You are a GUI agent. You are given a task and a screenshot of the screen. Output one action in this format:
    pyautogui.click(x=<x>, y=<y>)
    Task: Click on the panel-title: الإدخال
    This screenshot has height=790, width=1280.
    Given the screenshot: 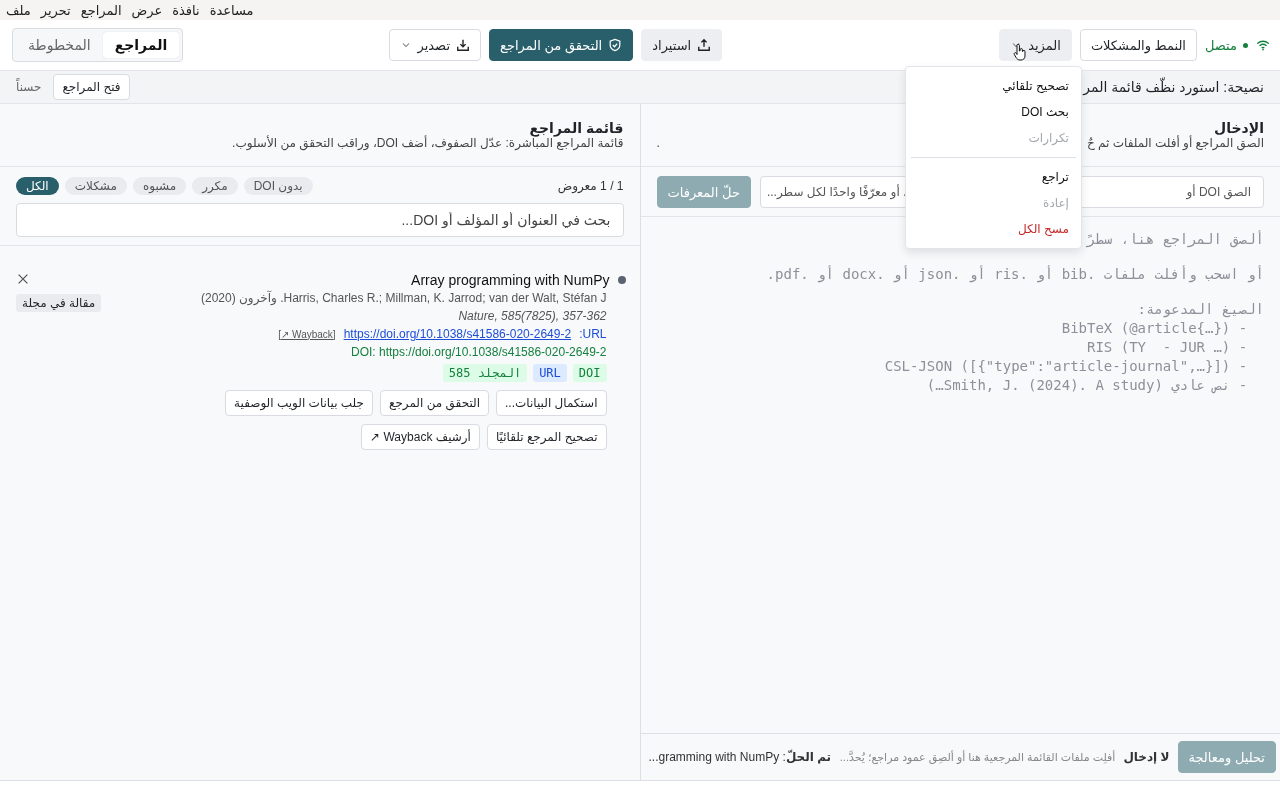 What is the action you would take?
    pyautogui.click(x=1239, y=128)
    